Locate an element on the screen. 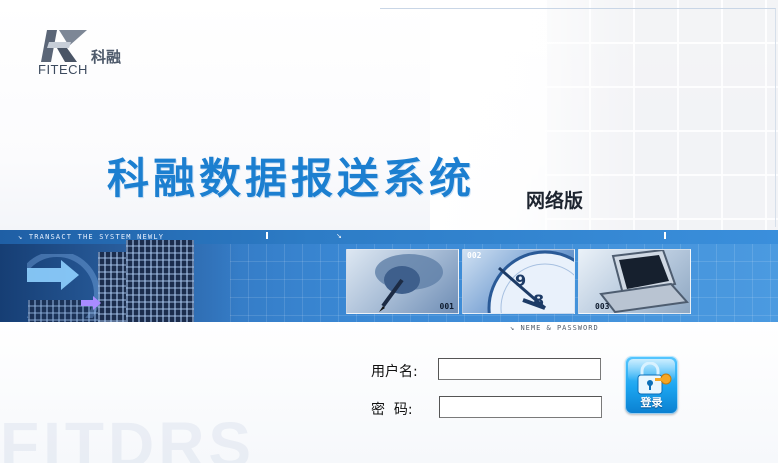 This screenshot has width=778, height=463. login-section-tagline: ↘ NEME & PASSWORD is located at coordinates (554, 328).